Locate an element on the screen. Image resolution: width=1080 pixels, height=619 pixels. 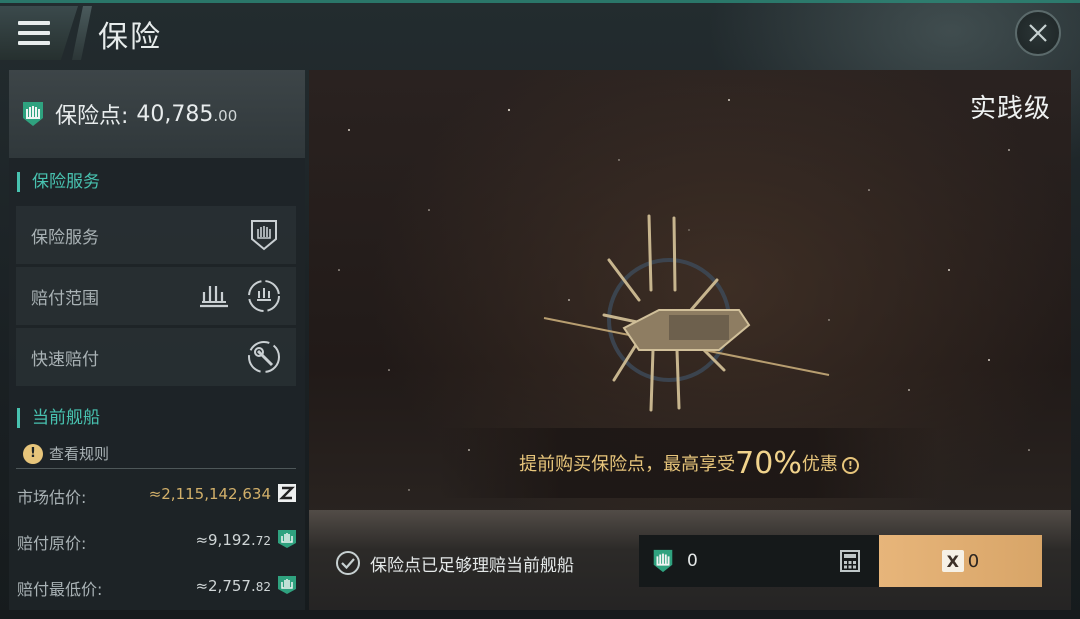
insurance-points-value: 40,785.00 is located at coordinates (187, 114).